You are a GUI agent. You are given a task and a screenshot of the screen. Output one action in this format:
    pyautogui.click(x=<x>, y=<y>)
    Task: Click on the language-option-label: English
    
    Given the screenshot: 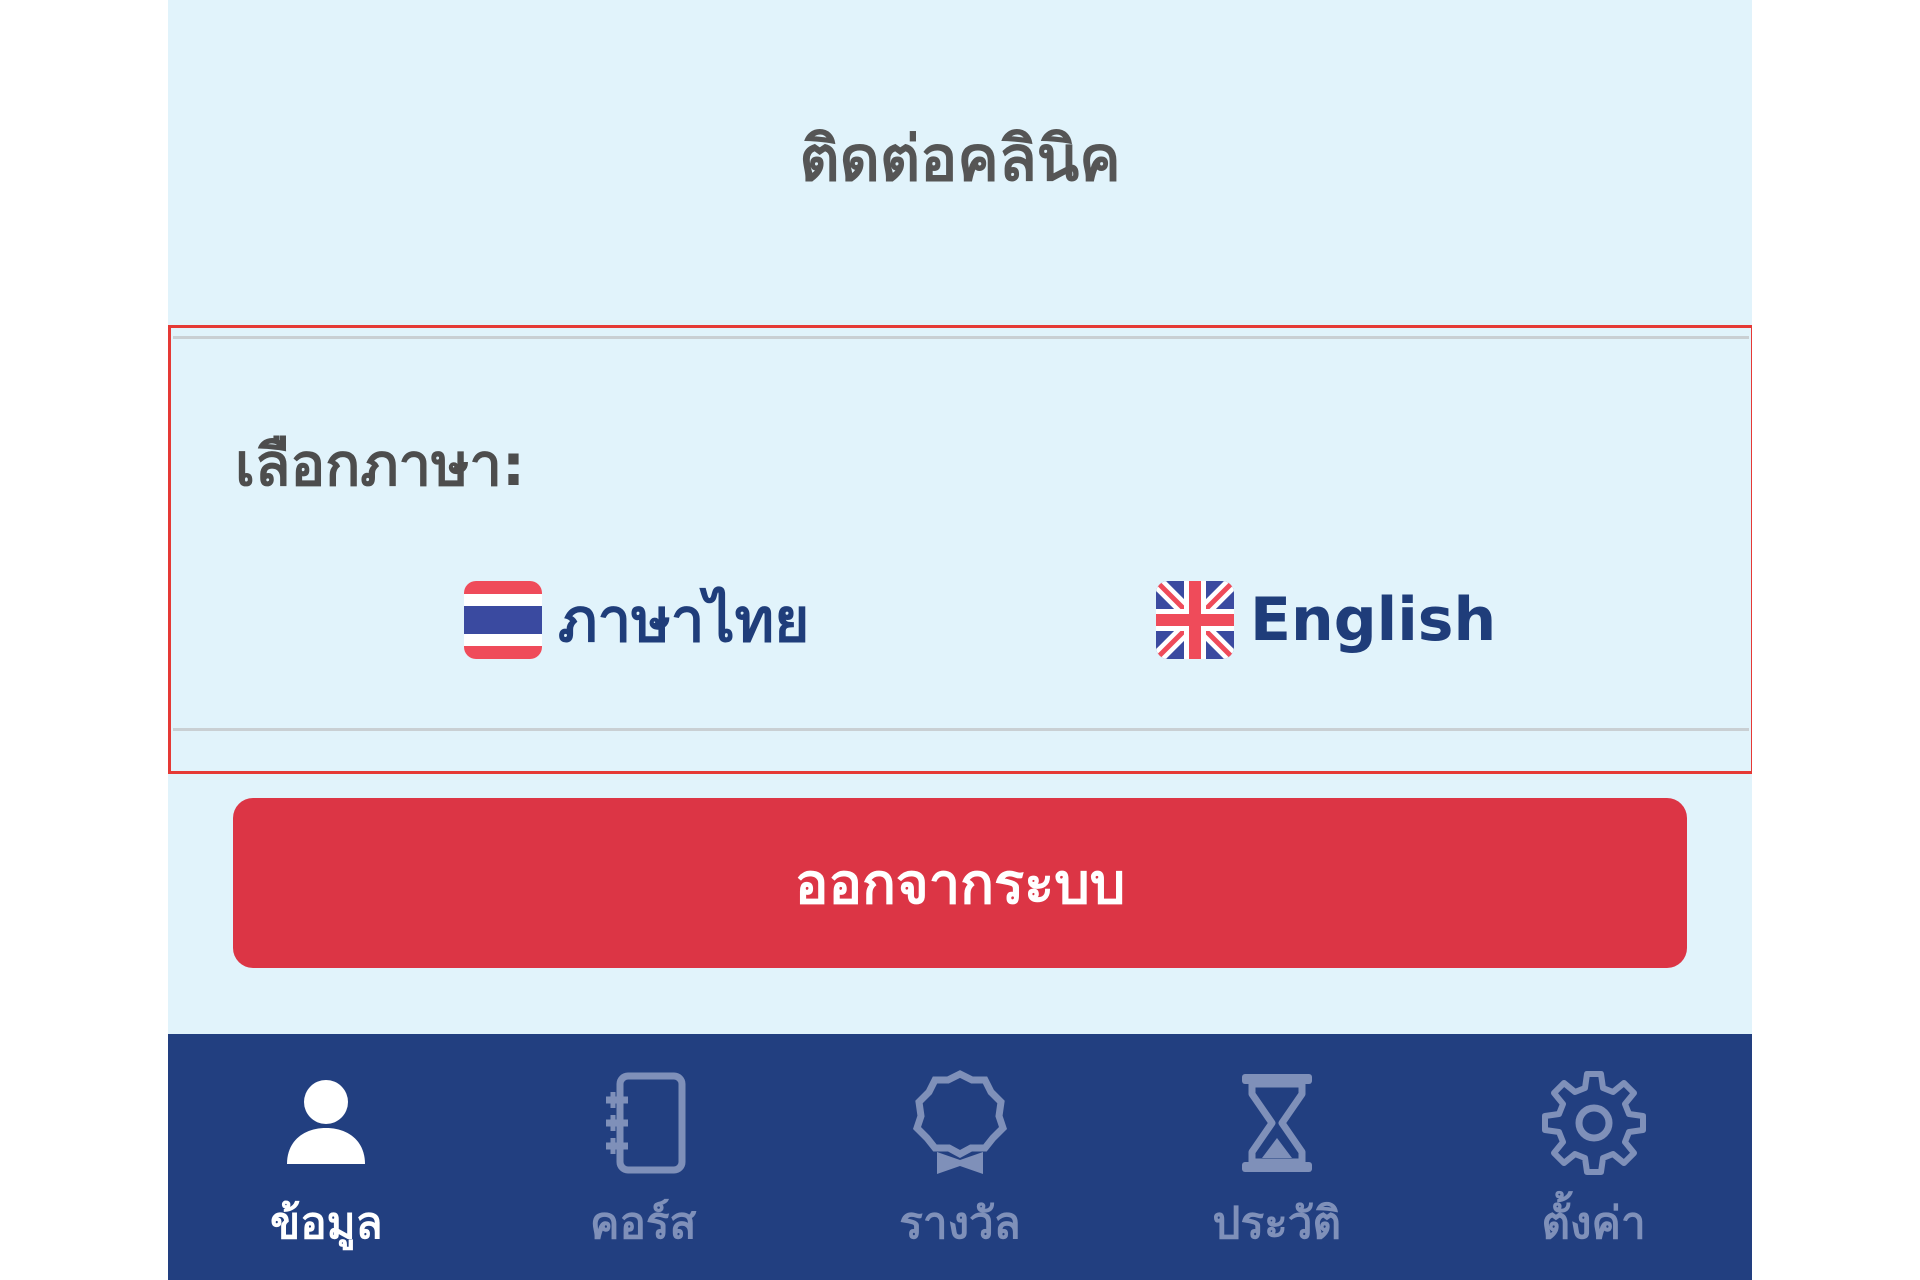 What is the action you would take?
    pyautogui.click(x=1373, y=620)
    